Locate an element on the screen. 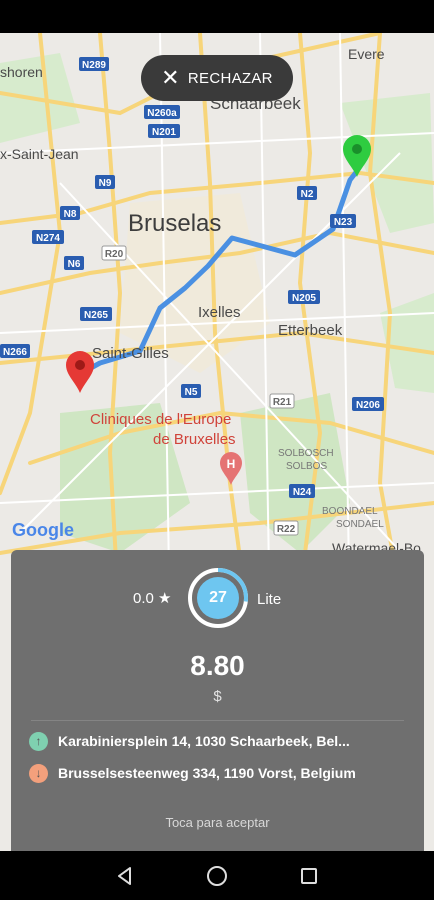 The height and width of the screenshot is (900, 434). road-shield: N205 is located at coordinates (304, 297).